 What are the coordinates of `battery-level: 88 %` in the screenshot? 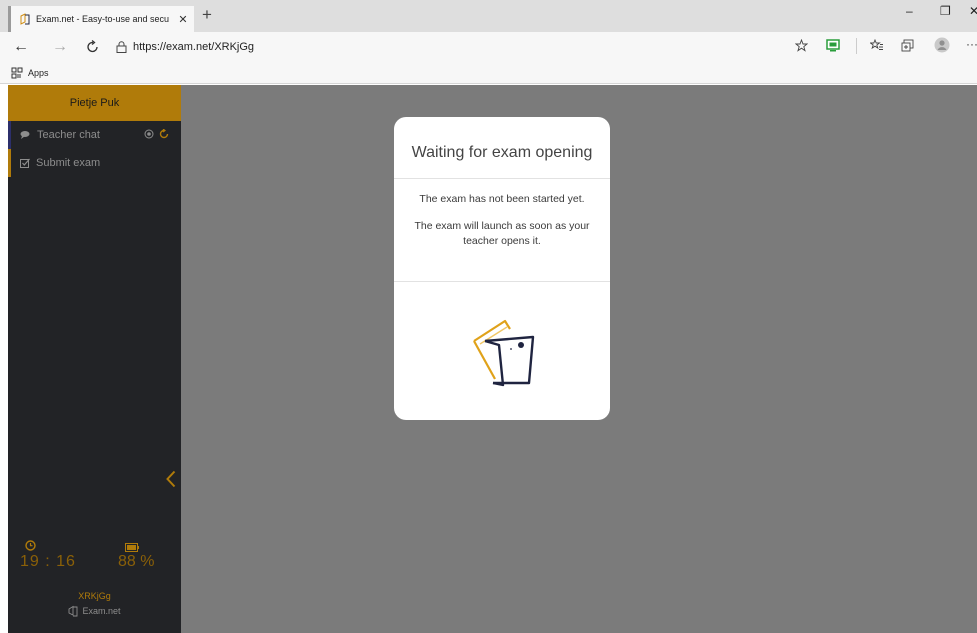 It's located at (136, 561).